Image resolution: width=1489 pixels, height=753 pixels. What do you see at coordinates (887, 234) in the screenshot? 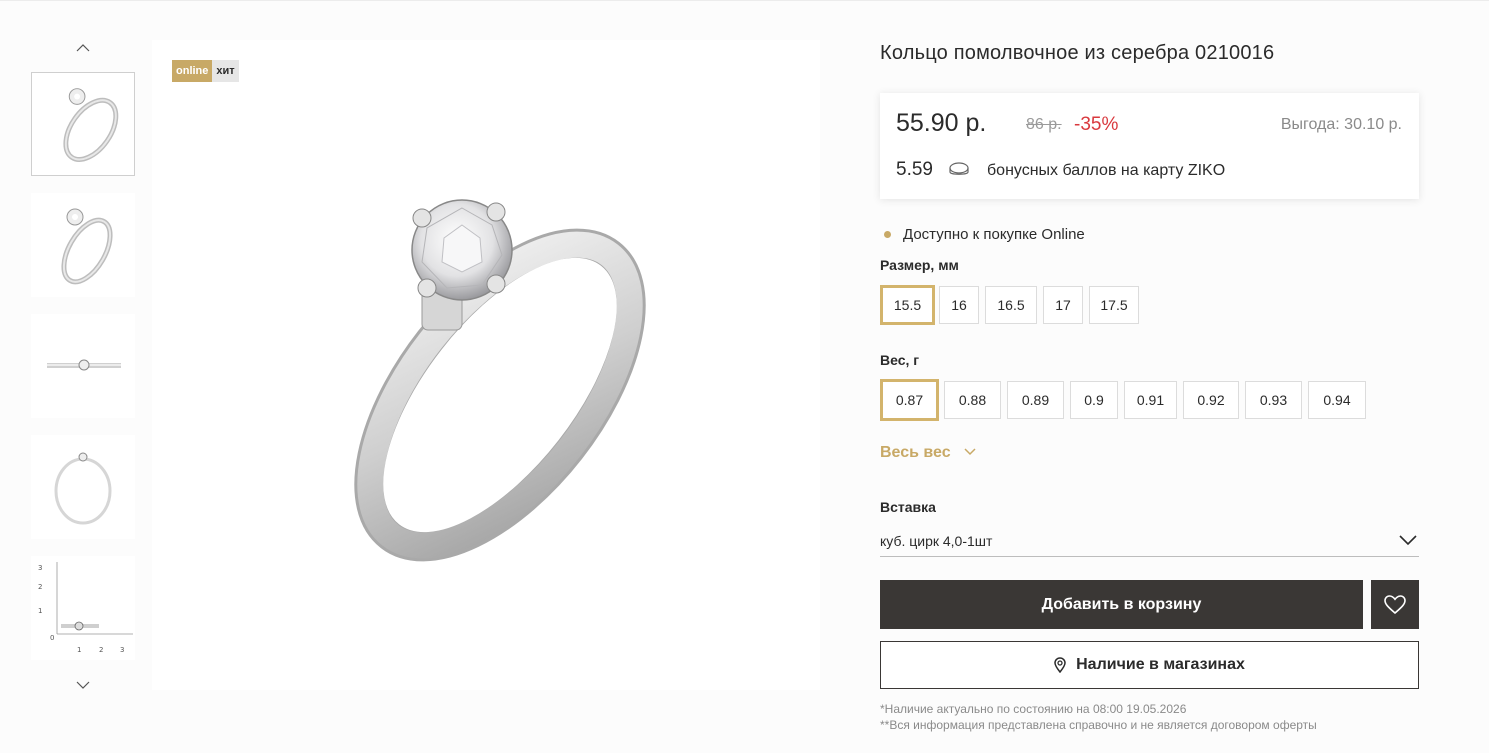
I see `availability-dot` at bounding box center [887, 234].